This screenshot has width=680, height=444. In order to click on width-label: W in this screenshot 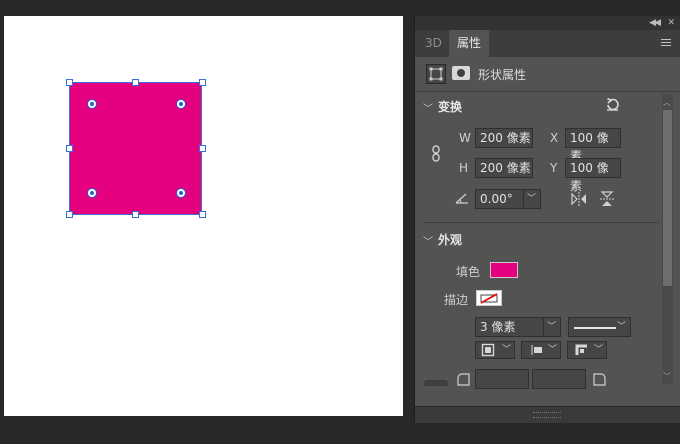, I will do `click(465, 138)`.